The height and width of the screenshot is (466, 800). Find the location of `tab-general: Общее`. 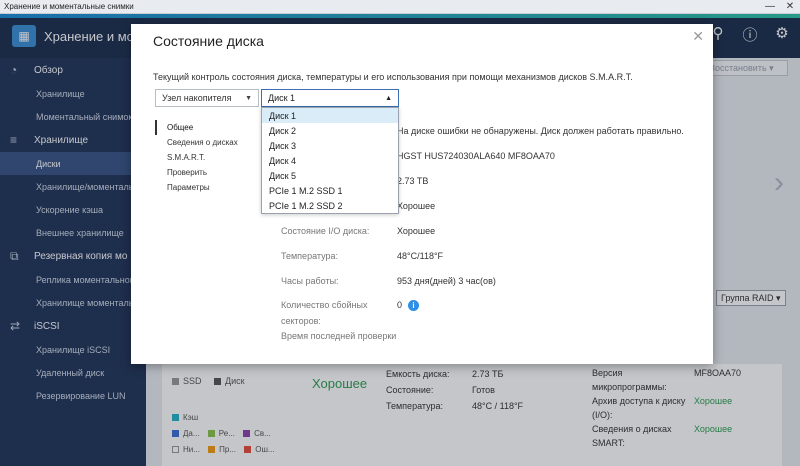

tab-general: Общее is located at coordinates (196, 127).